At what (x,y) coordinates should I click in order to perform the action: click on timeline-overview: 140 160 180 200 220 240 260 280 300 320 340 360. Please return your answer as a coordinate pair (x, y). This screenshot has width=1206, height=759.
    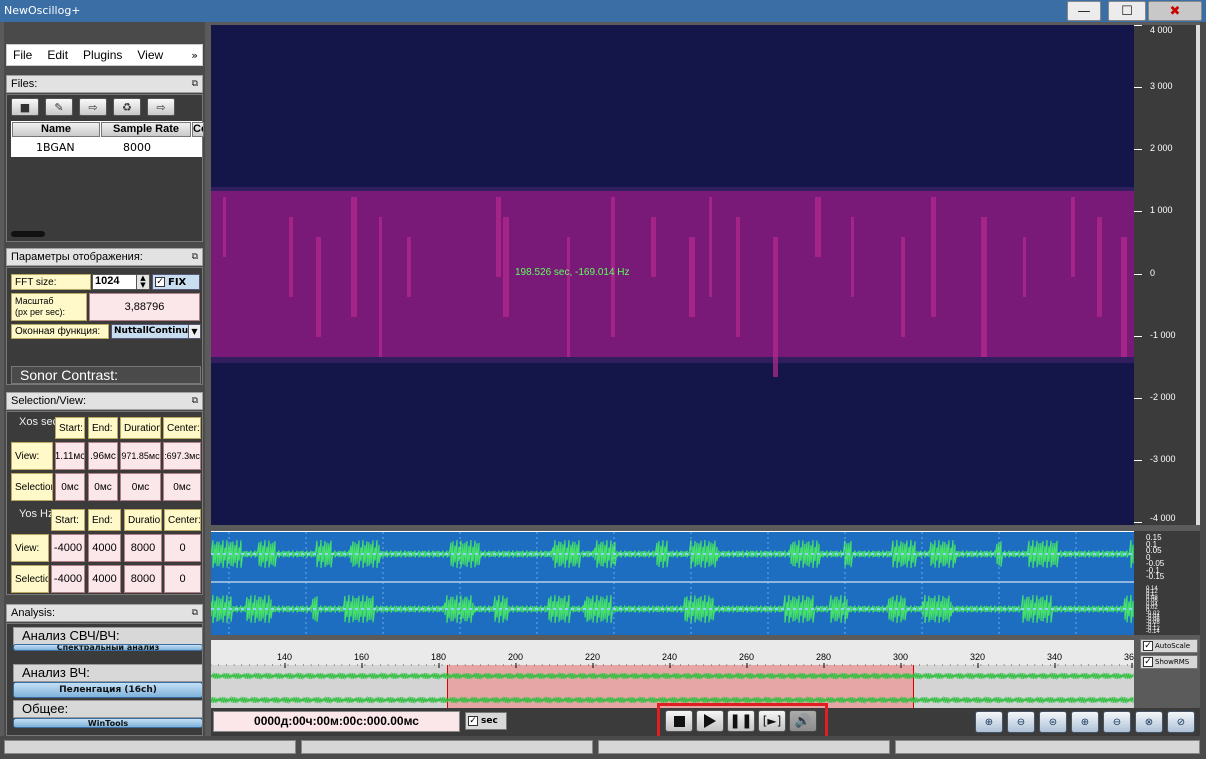
    Looking at the image, I should click on (672, 674).